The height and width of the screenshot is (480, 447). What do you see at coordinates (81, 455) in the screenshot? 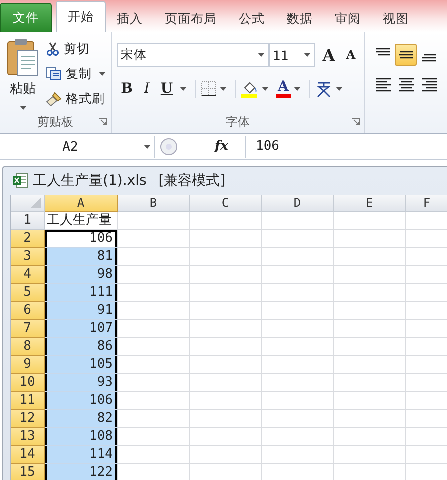
I see `table-cell: 114` at bounding box center [81, 455].